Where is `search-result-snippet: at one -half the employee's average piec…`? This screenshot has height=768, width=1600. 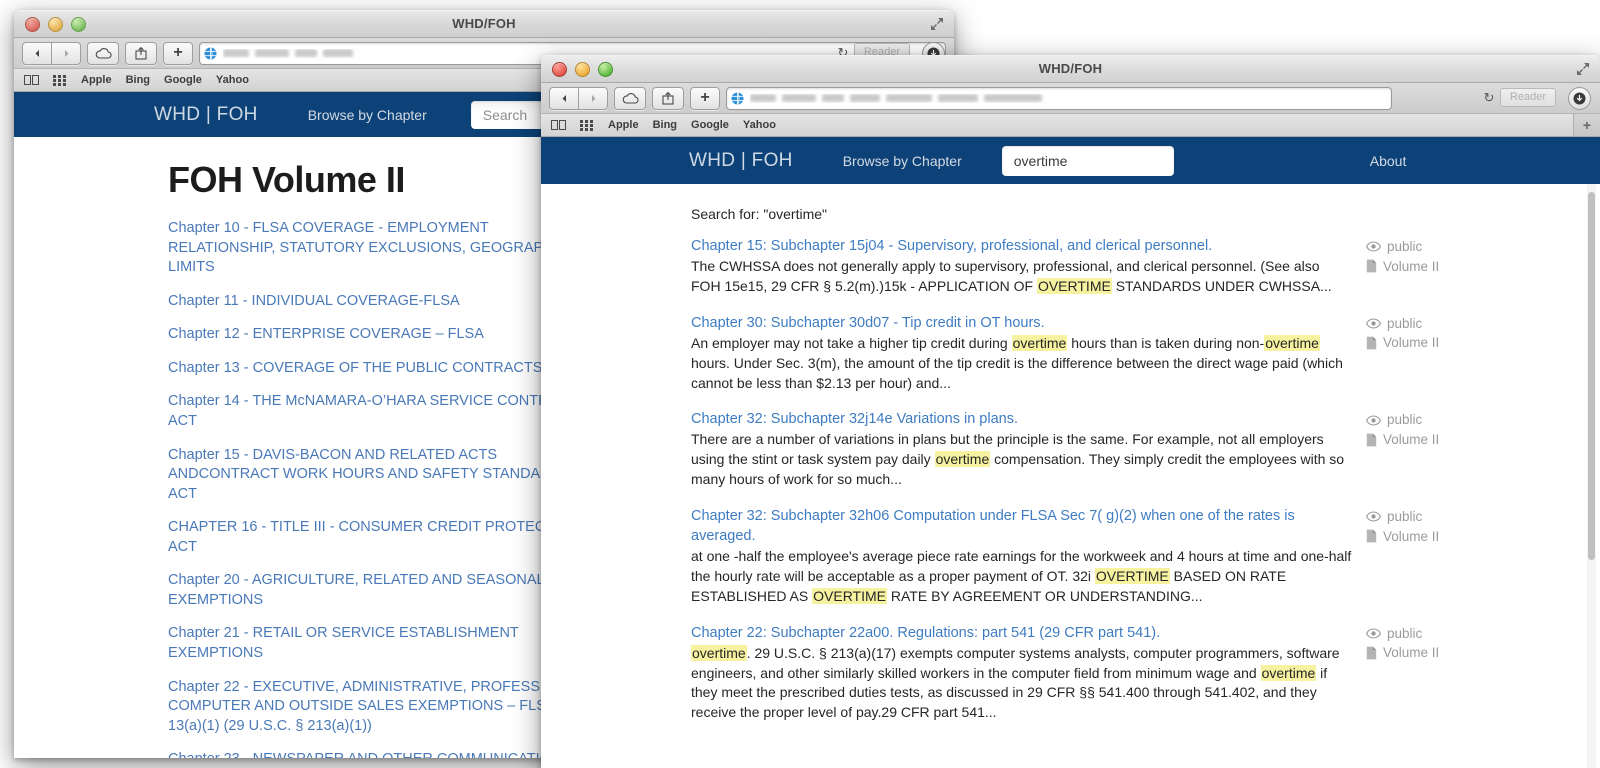
search-result-snippet: at one -half the employee's average piec… is located at coordinates (1021, 576).